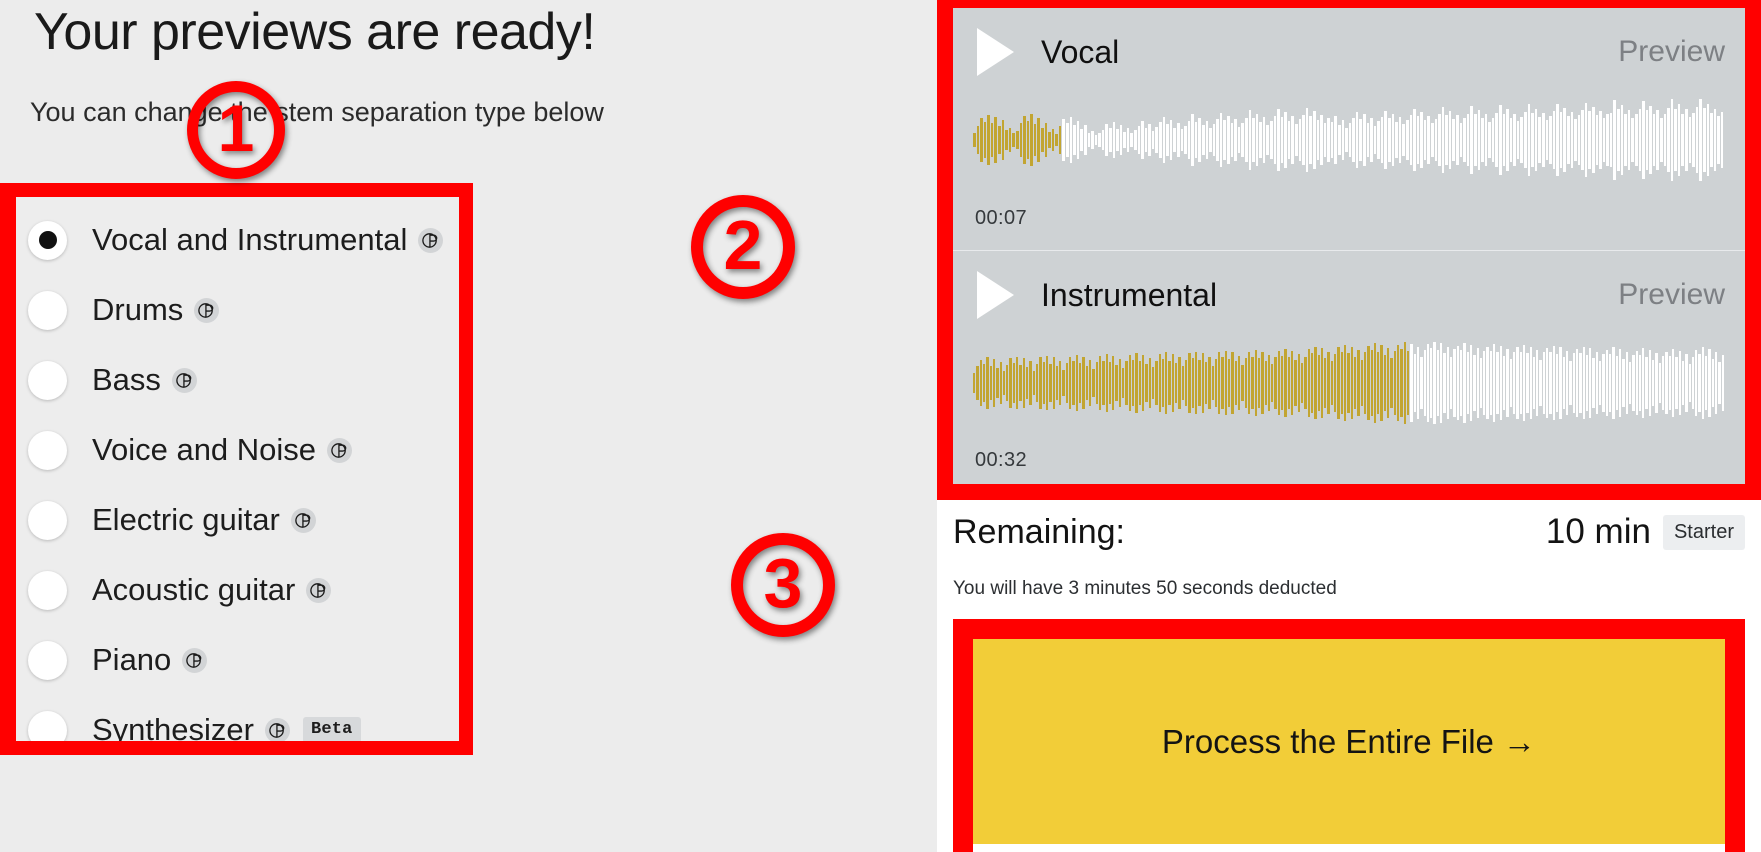 Image resolution: width=1761 pixels, height=852 pixels. I want to click on process-entire-file-button: Process the Entire File →, so click(1349, 741).